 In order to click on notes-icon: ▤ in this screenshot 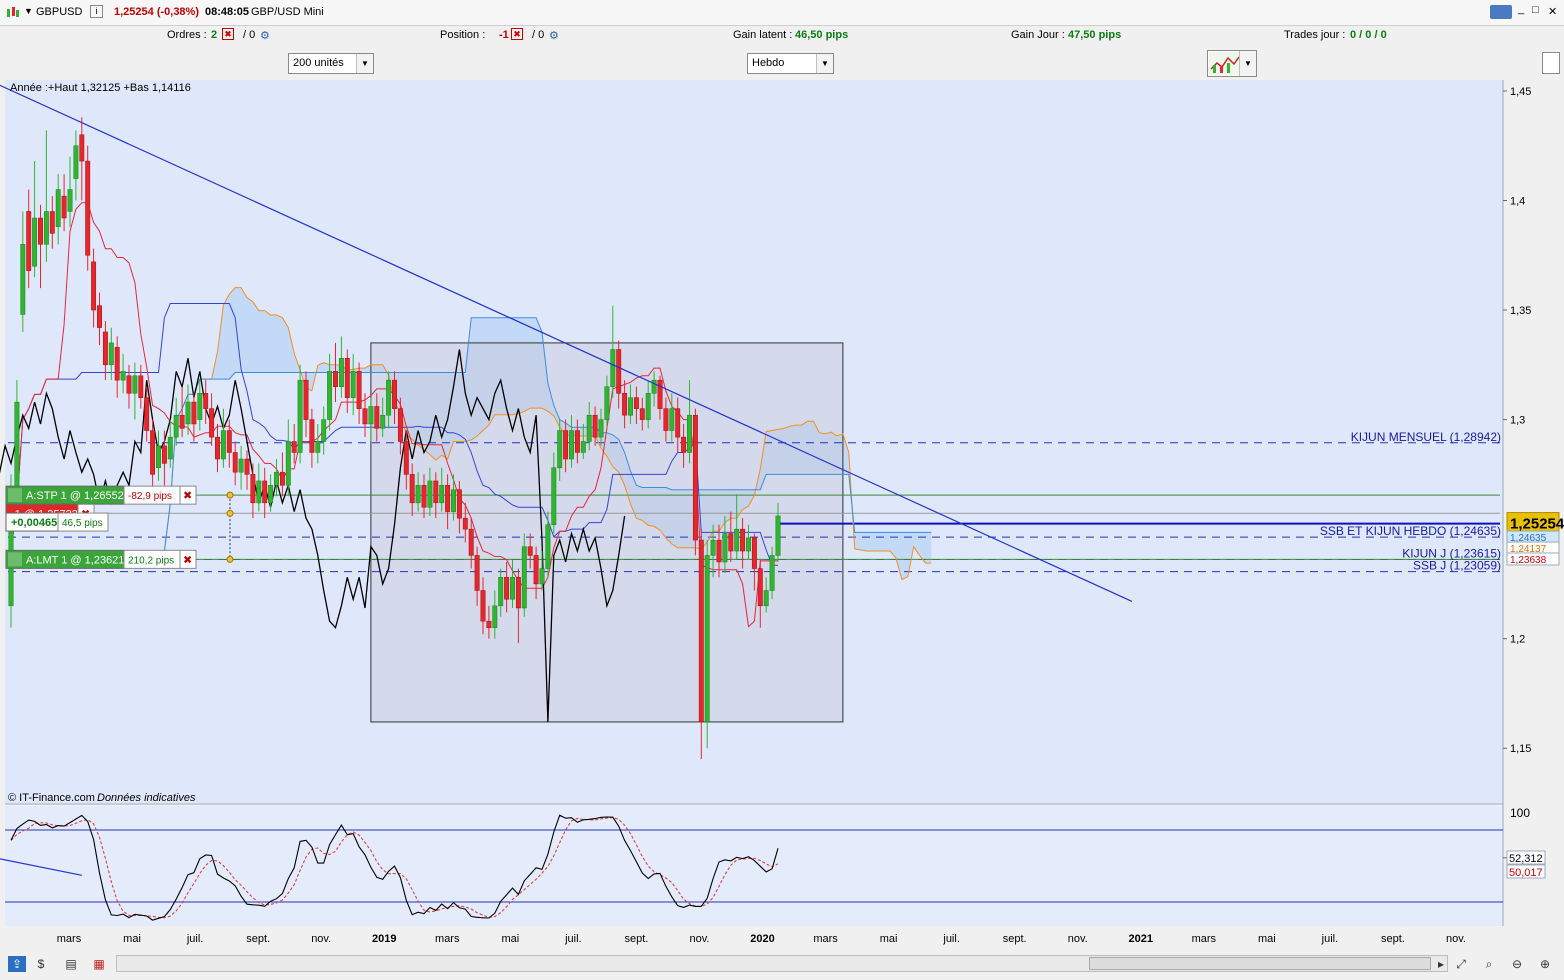, I will do `click(71, 964)`.